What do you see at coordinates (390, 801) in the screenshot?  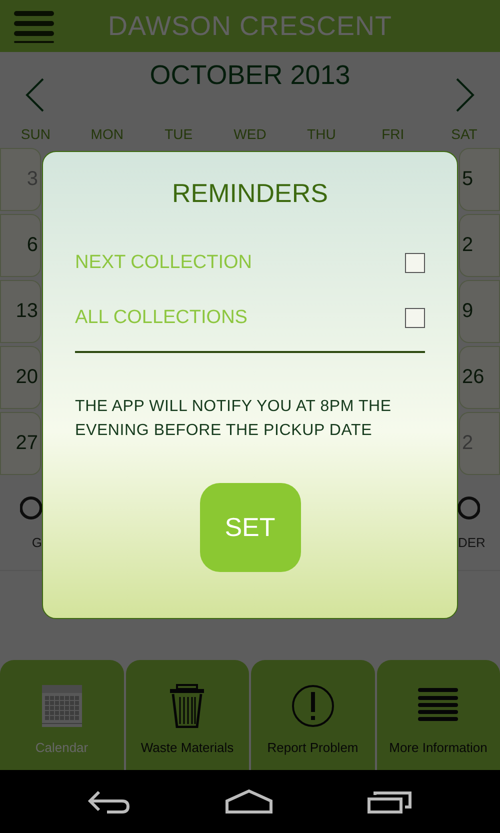 I see `recent-apps-icon` at bounding box center [390, 801].